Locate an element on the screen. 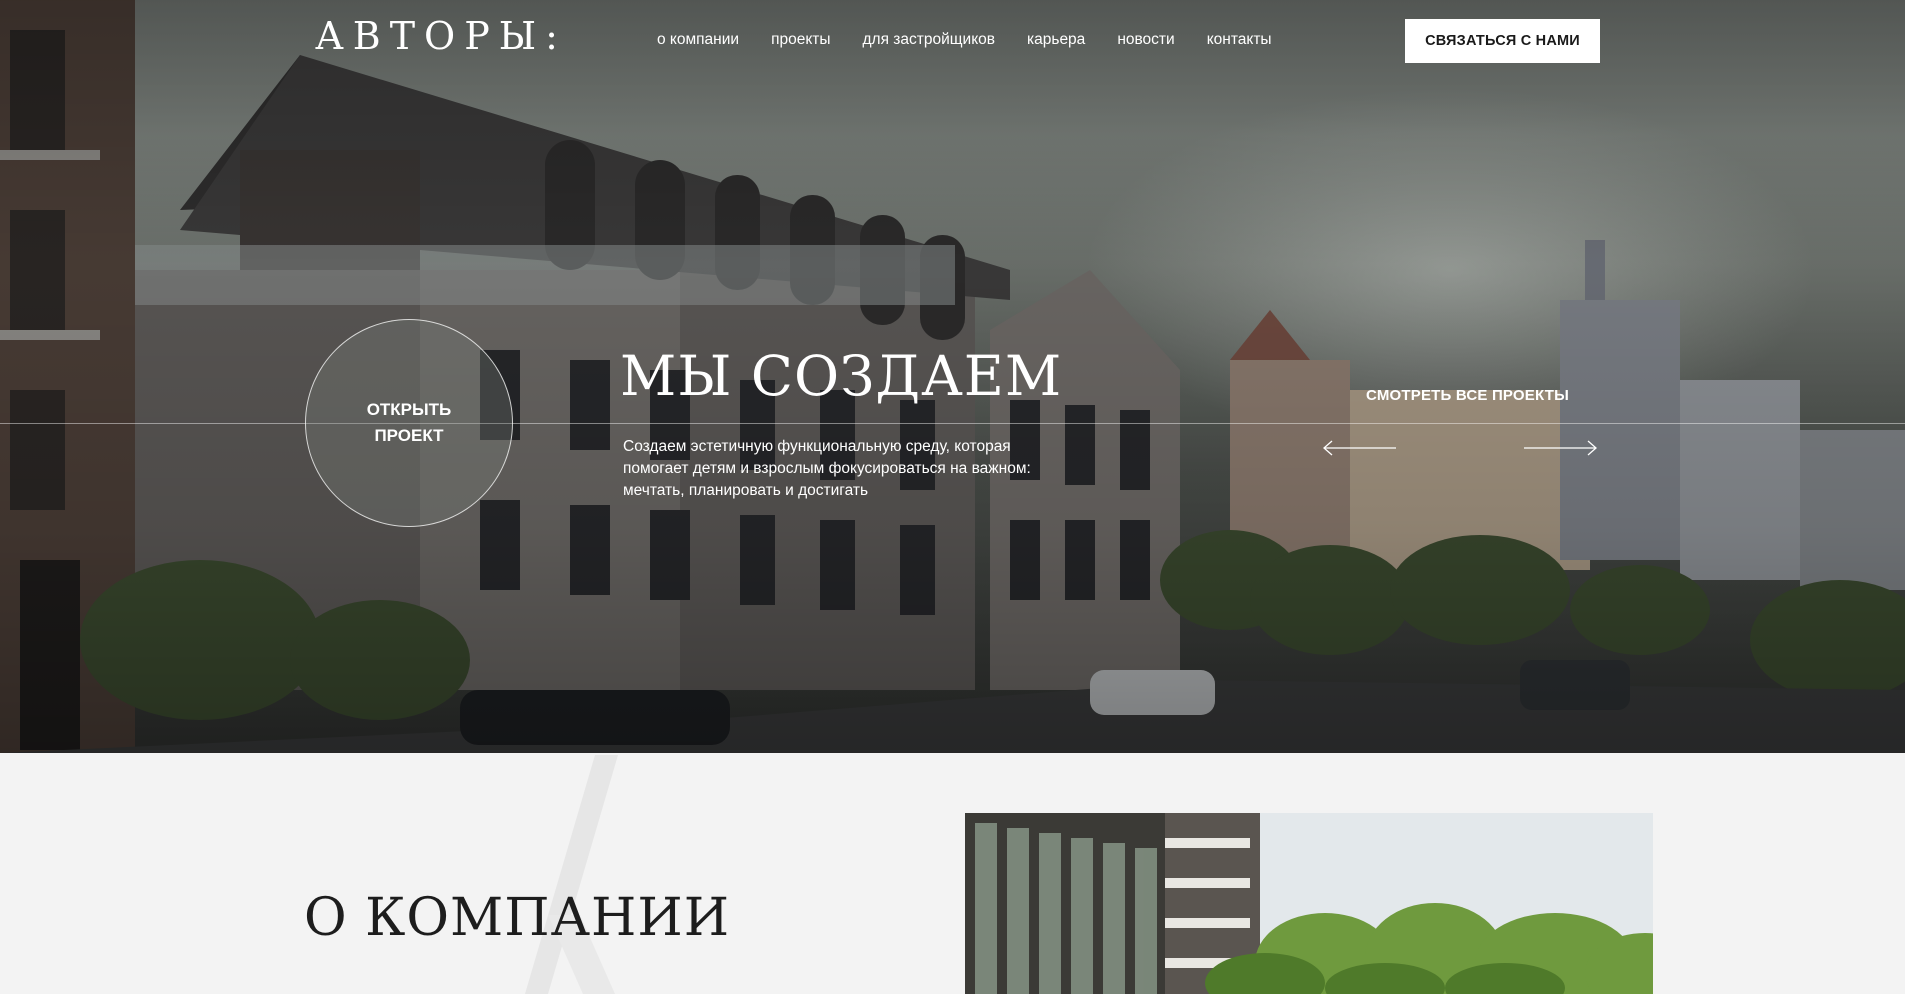 The height and width of the screenshot is (994, 1905). view-all-projects-link: СМОТРЕТЬ ВСЕ ПРОЕКТЫ is located at coordinates (1467, 395).